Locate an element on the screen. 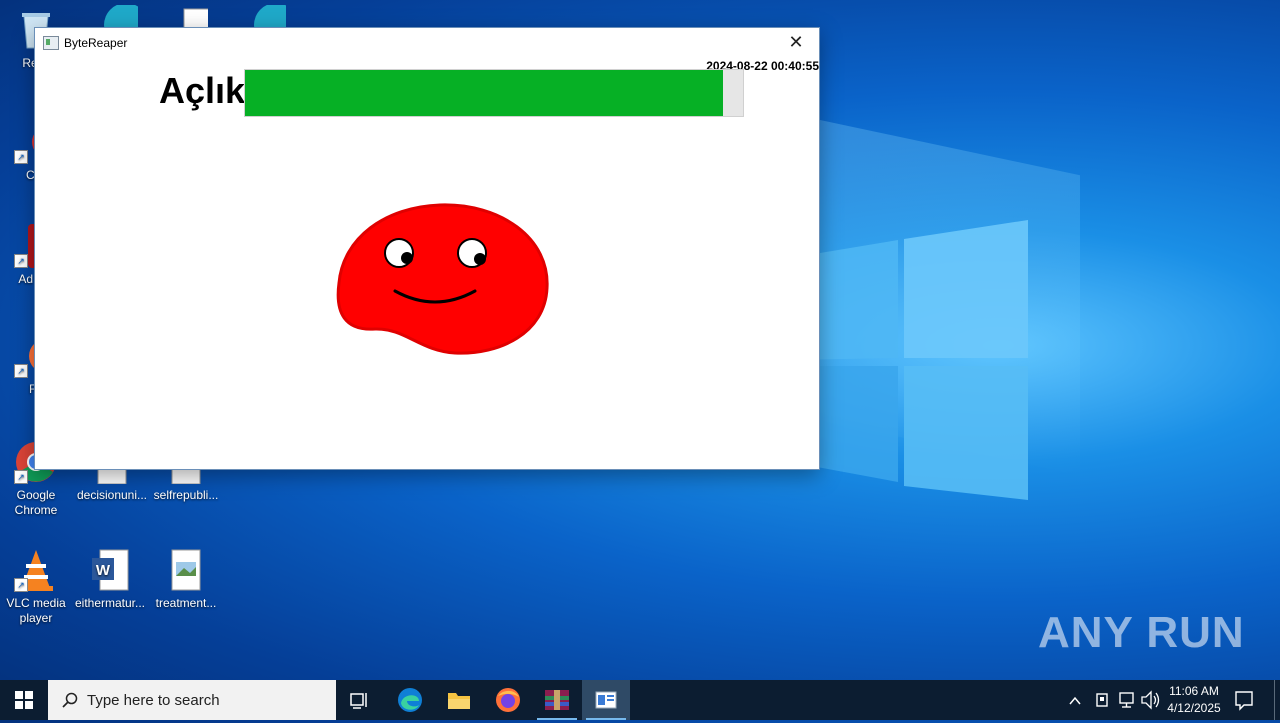 The image size is (1280, 723). speaker-icon is located at coordinates (1150, 700).